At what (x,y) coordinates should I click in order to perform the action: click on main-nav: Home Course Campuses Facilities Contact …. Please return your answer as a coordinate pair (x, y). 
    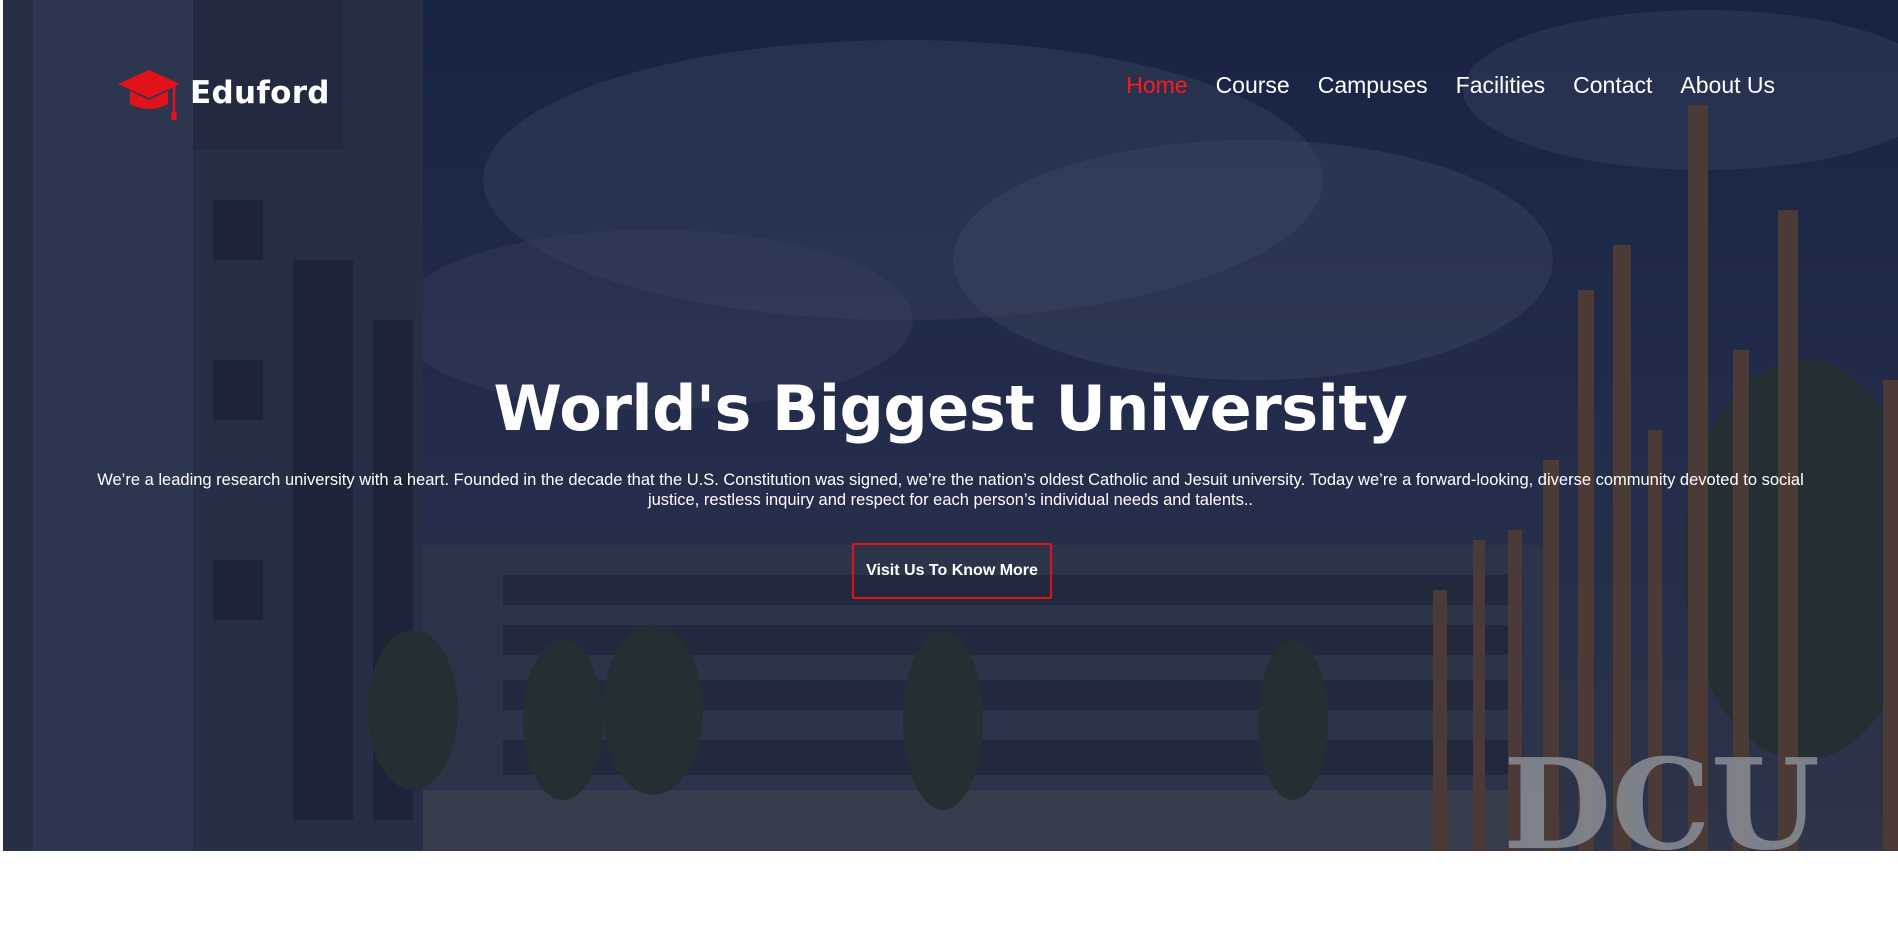
    Looking at the image, I should click on (1450, 85).